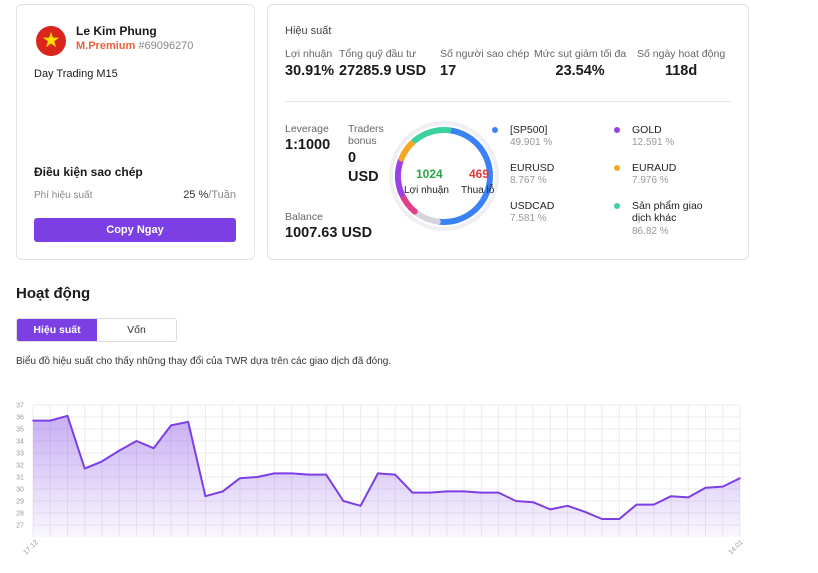 The image size is (818, 573). What do you see at coordinates (308, 145) in the screenshot?
I see `leverage-value: 1:1000` at bounding box center [308, 145].